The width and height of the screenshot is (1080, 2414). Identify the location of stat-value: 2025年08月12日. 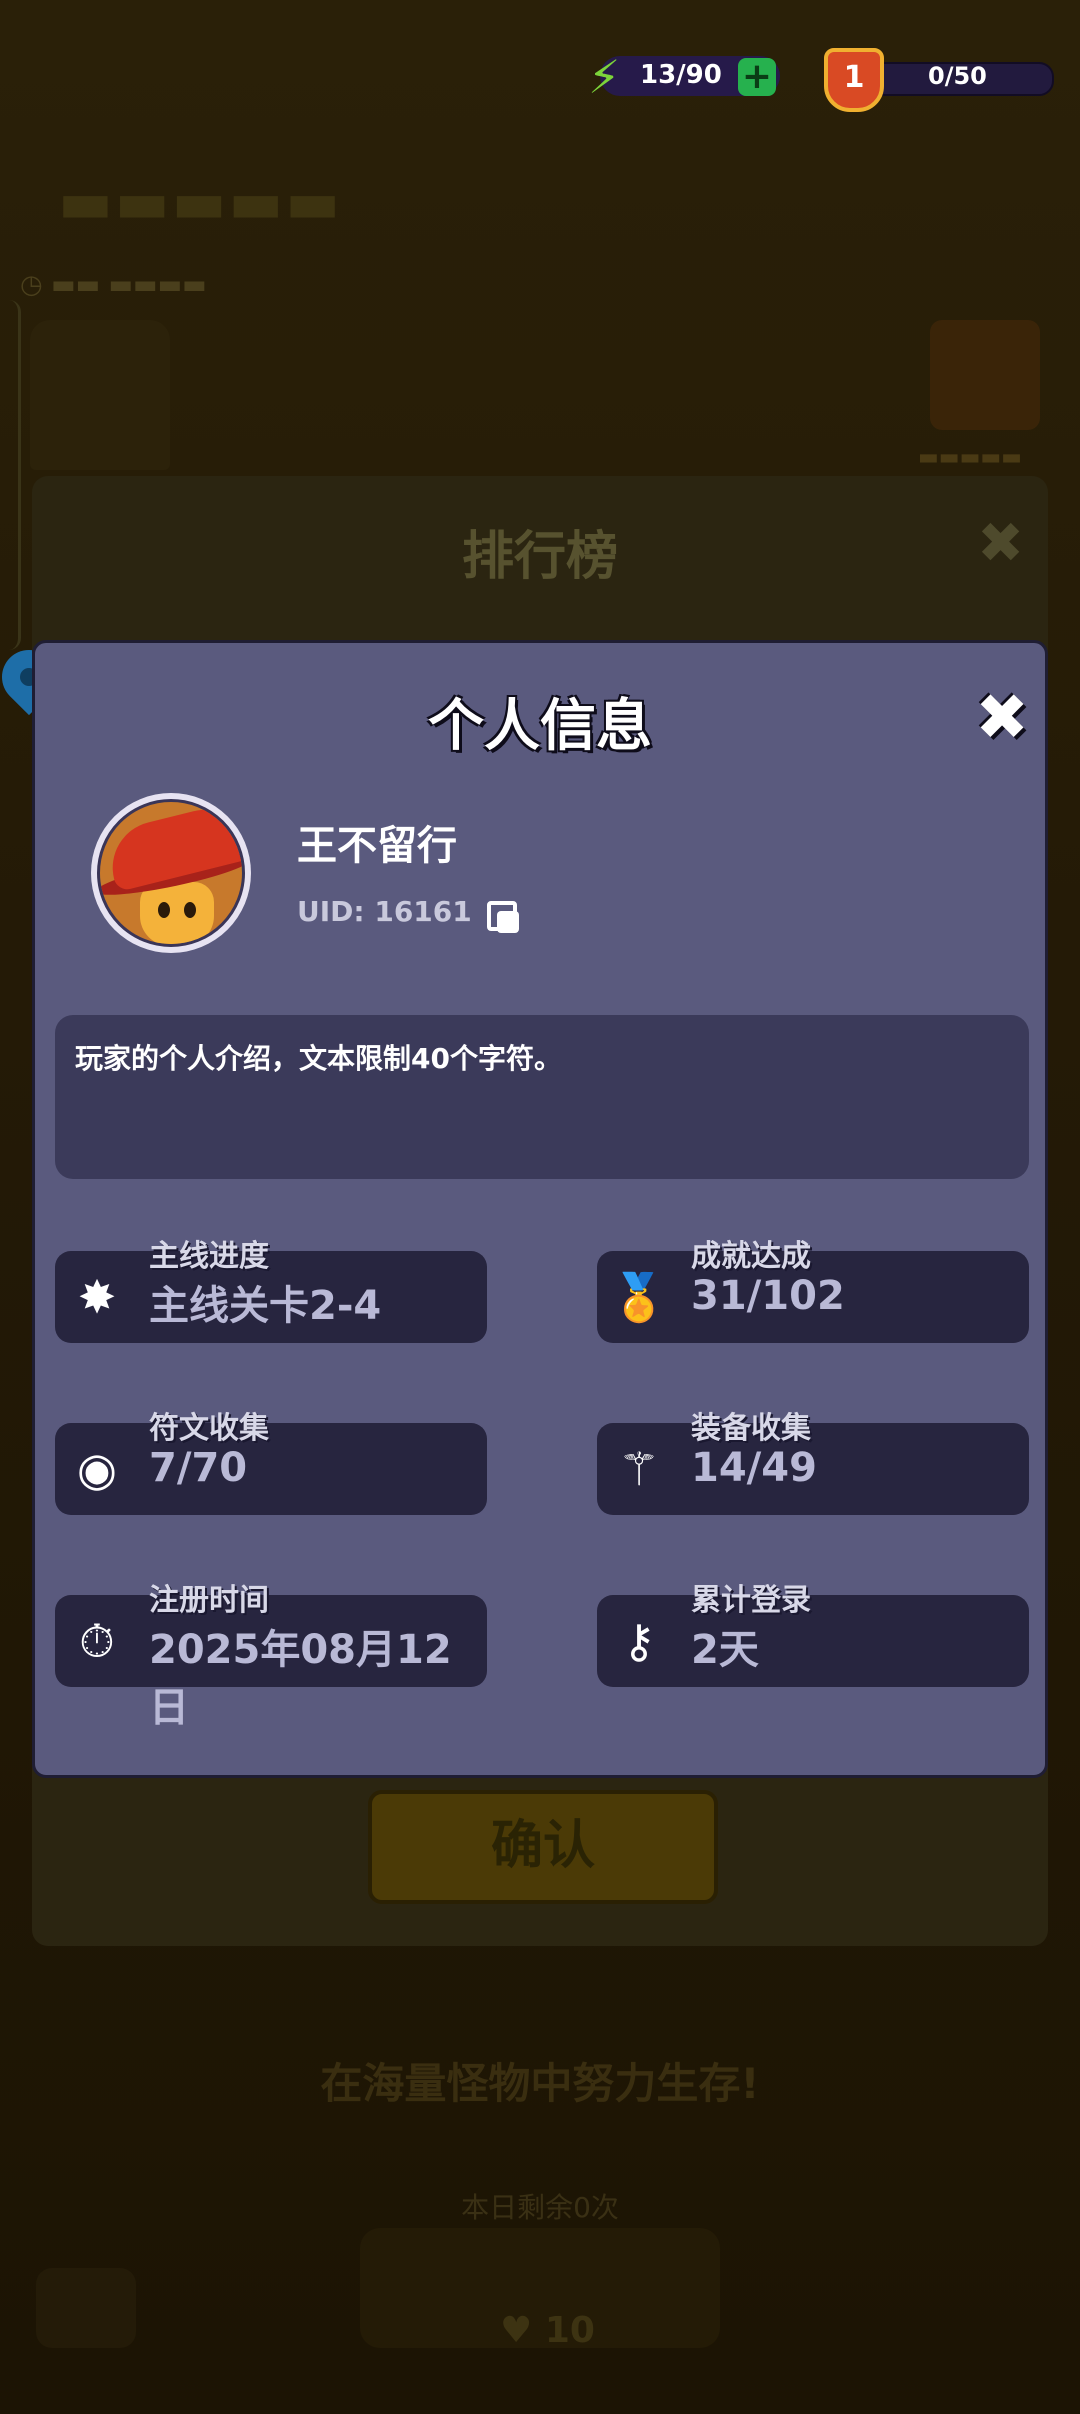
(300, 1679).